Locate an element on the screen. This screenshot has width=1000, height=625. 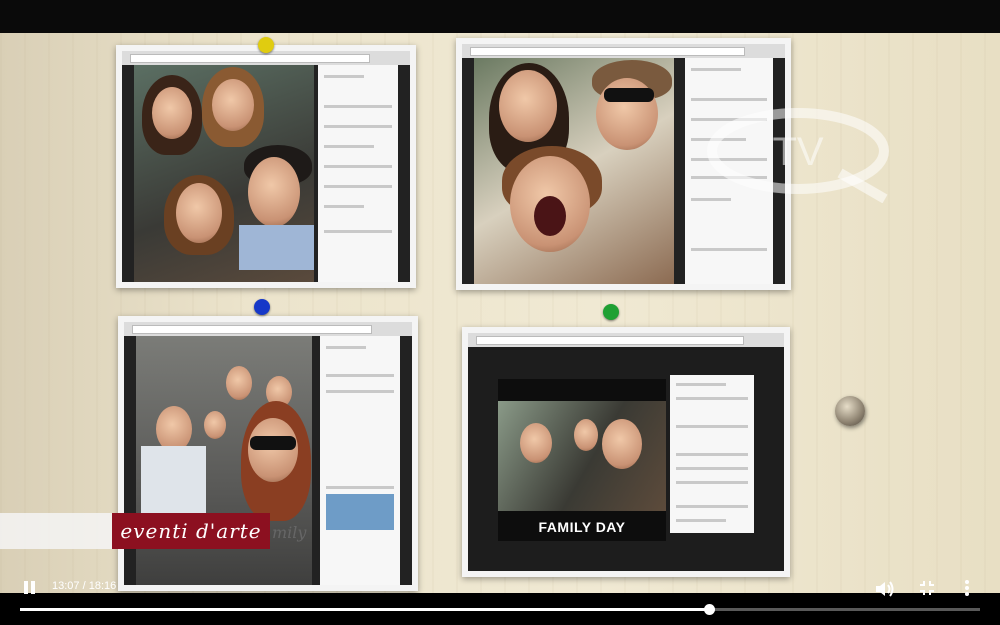
photo-print-4: FAMILY DAY is located at coordinates (626, 452).